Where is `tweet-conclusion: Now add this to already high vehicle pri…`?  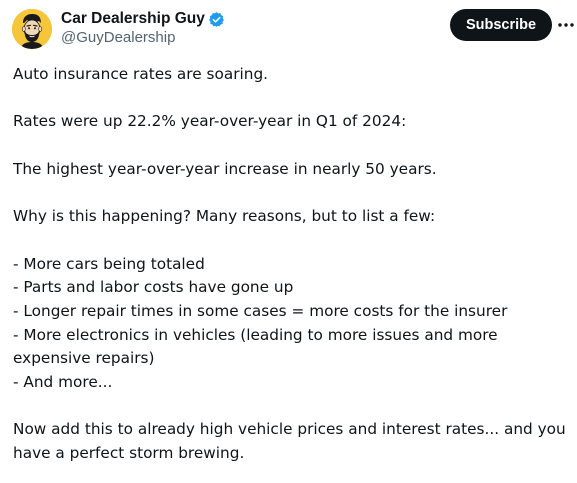 tweet-conclusion: Now add this to already high vehicle pri… is located at coordinates (289, 441).